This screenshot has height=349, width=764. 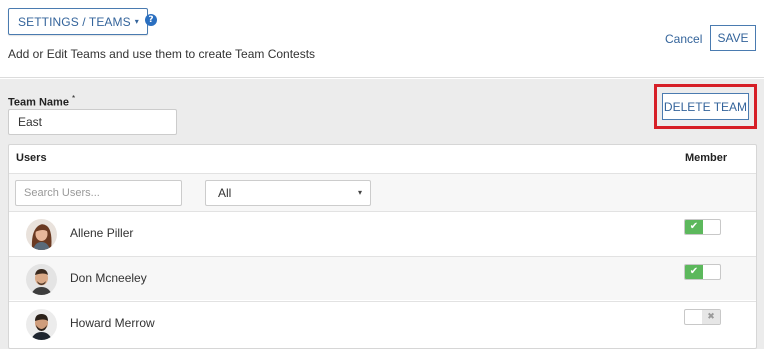 I want to click on delete-team-button: DELETE TEAM, so click(x=705, y=106).